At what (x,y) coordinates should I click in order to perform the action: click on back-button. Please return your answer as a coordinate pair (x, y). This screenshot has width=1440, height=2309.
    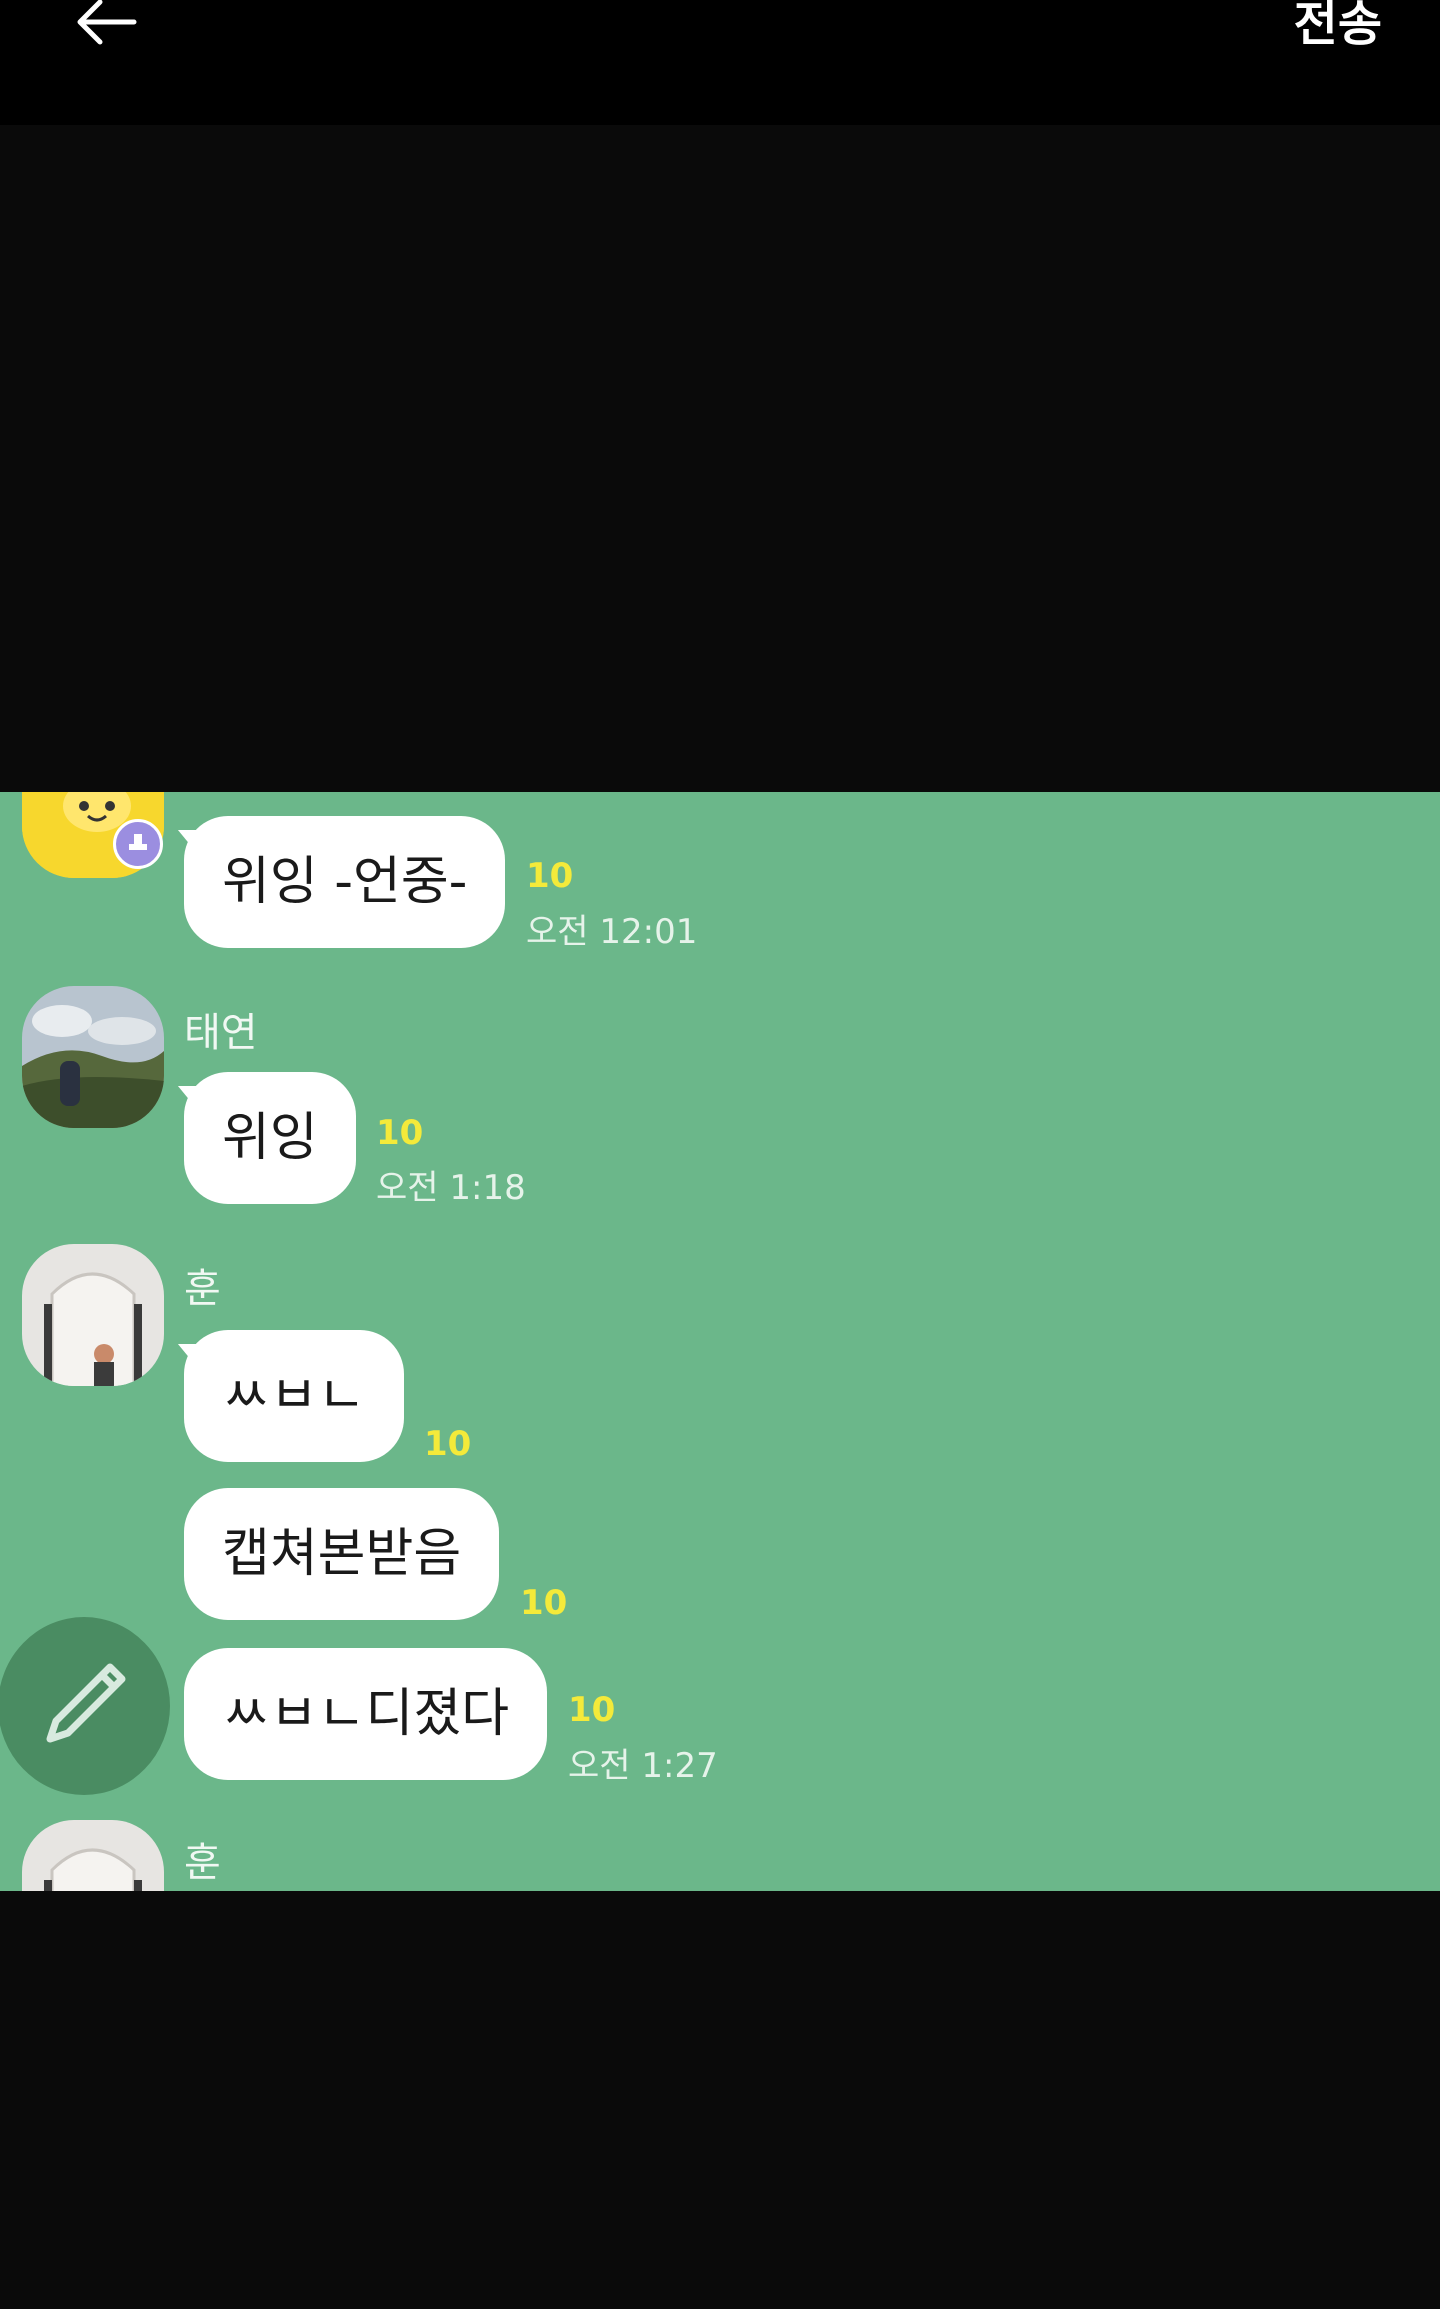
    Looking at the image, I should click on (107, 25).